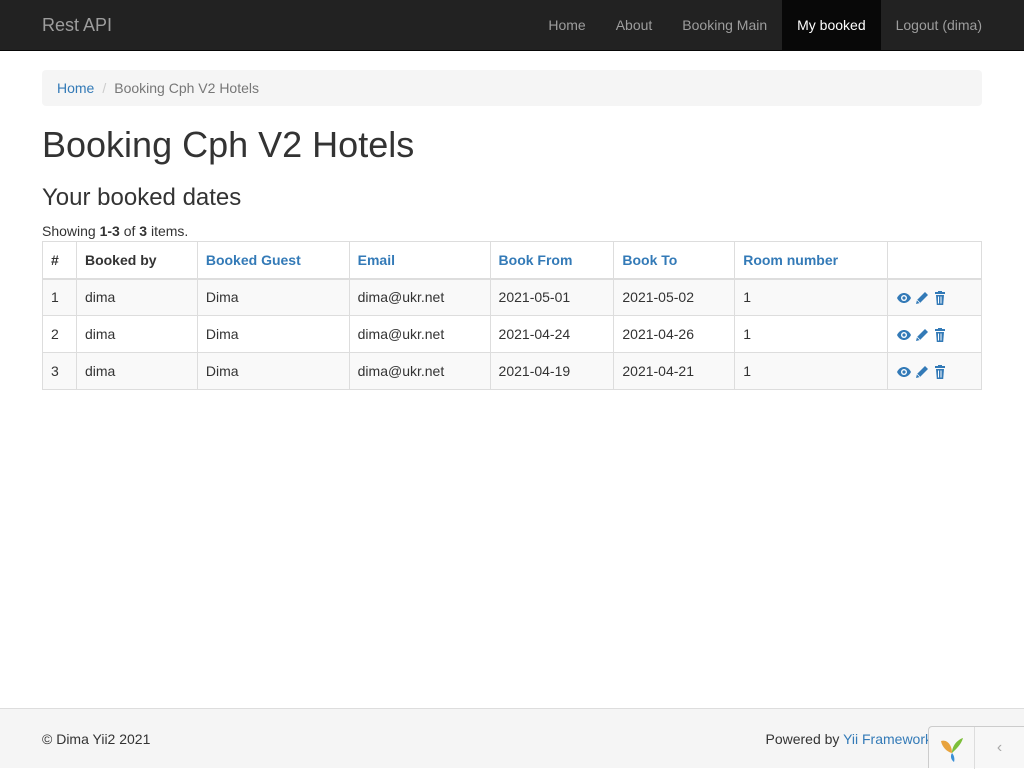 The height and width of the screenshot is (769, 1024). I want to click on grid-summary: Showing 1-3 of 3 items., so click(115, 231).